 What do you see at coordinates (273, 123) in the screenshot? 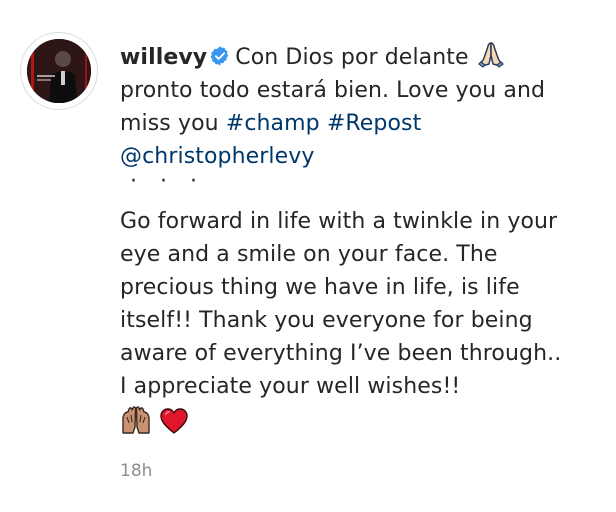
I see `hashtag-champ: #champ` at bounding box center [273, 123].